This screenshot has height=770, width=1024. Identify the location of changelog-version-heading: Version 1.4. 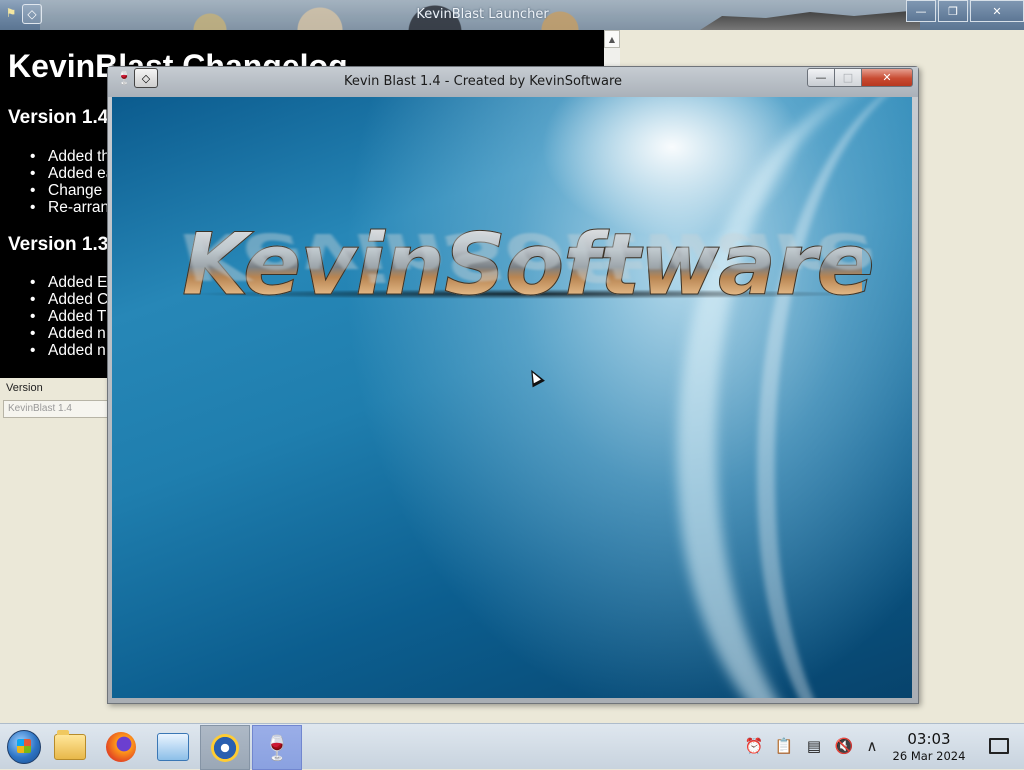
(58, 117).